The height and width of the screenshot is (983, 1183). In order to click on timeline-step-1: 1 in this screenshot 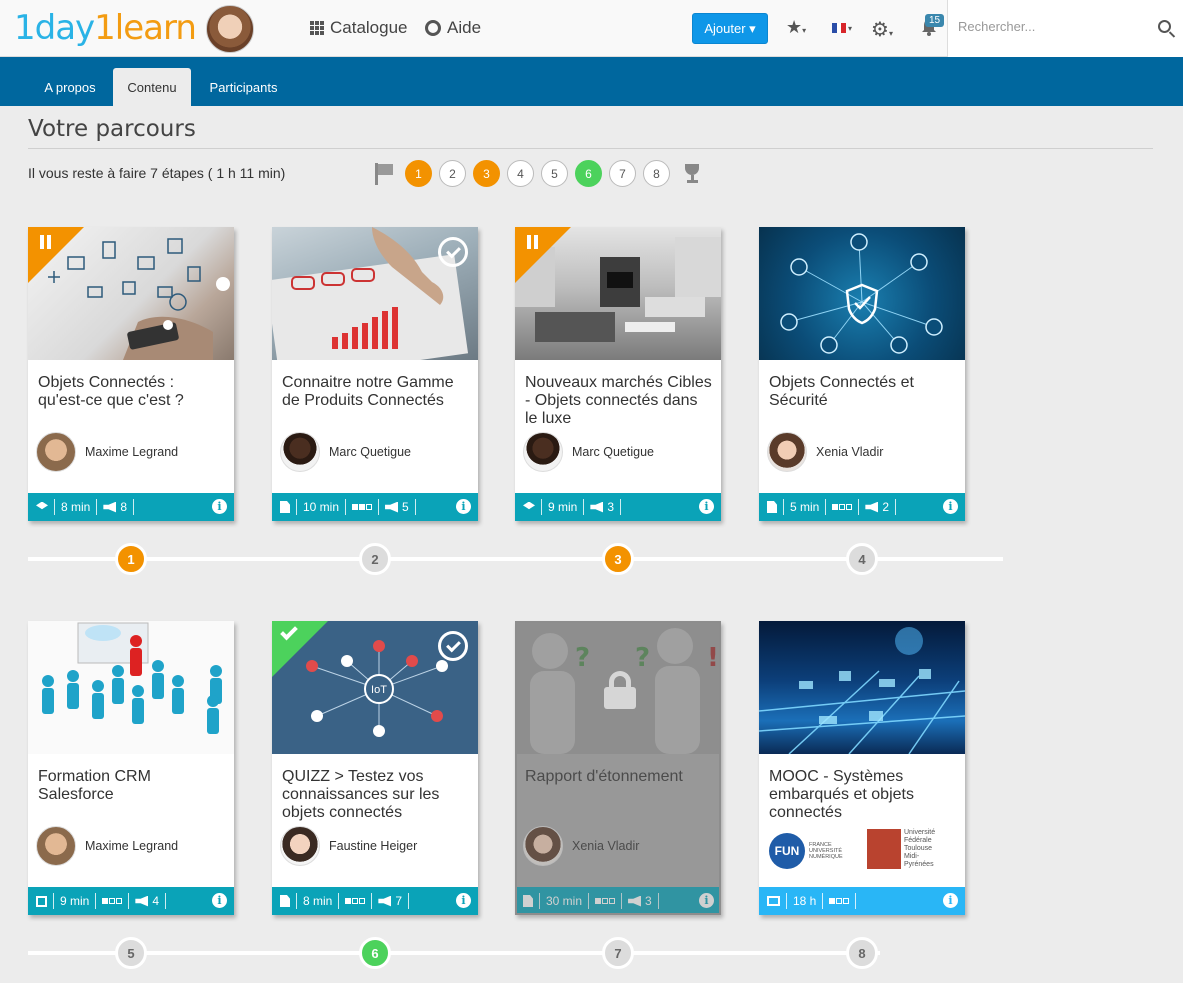, I will do `click(131, 559)`.